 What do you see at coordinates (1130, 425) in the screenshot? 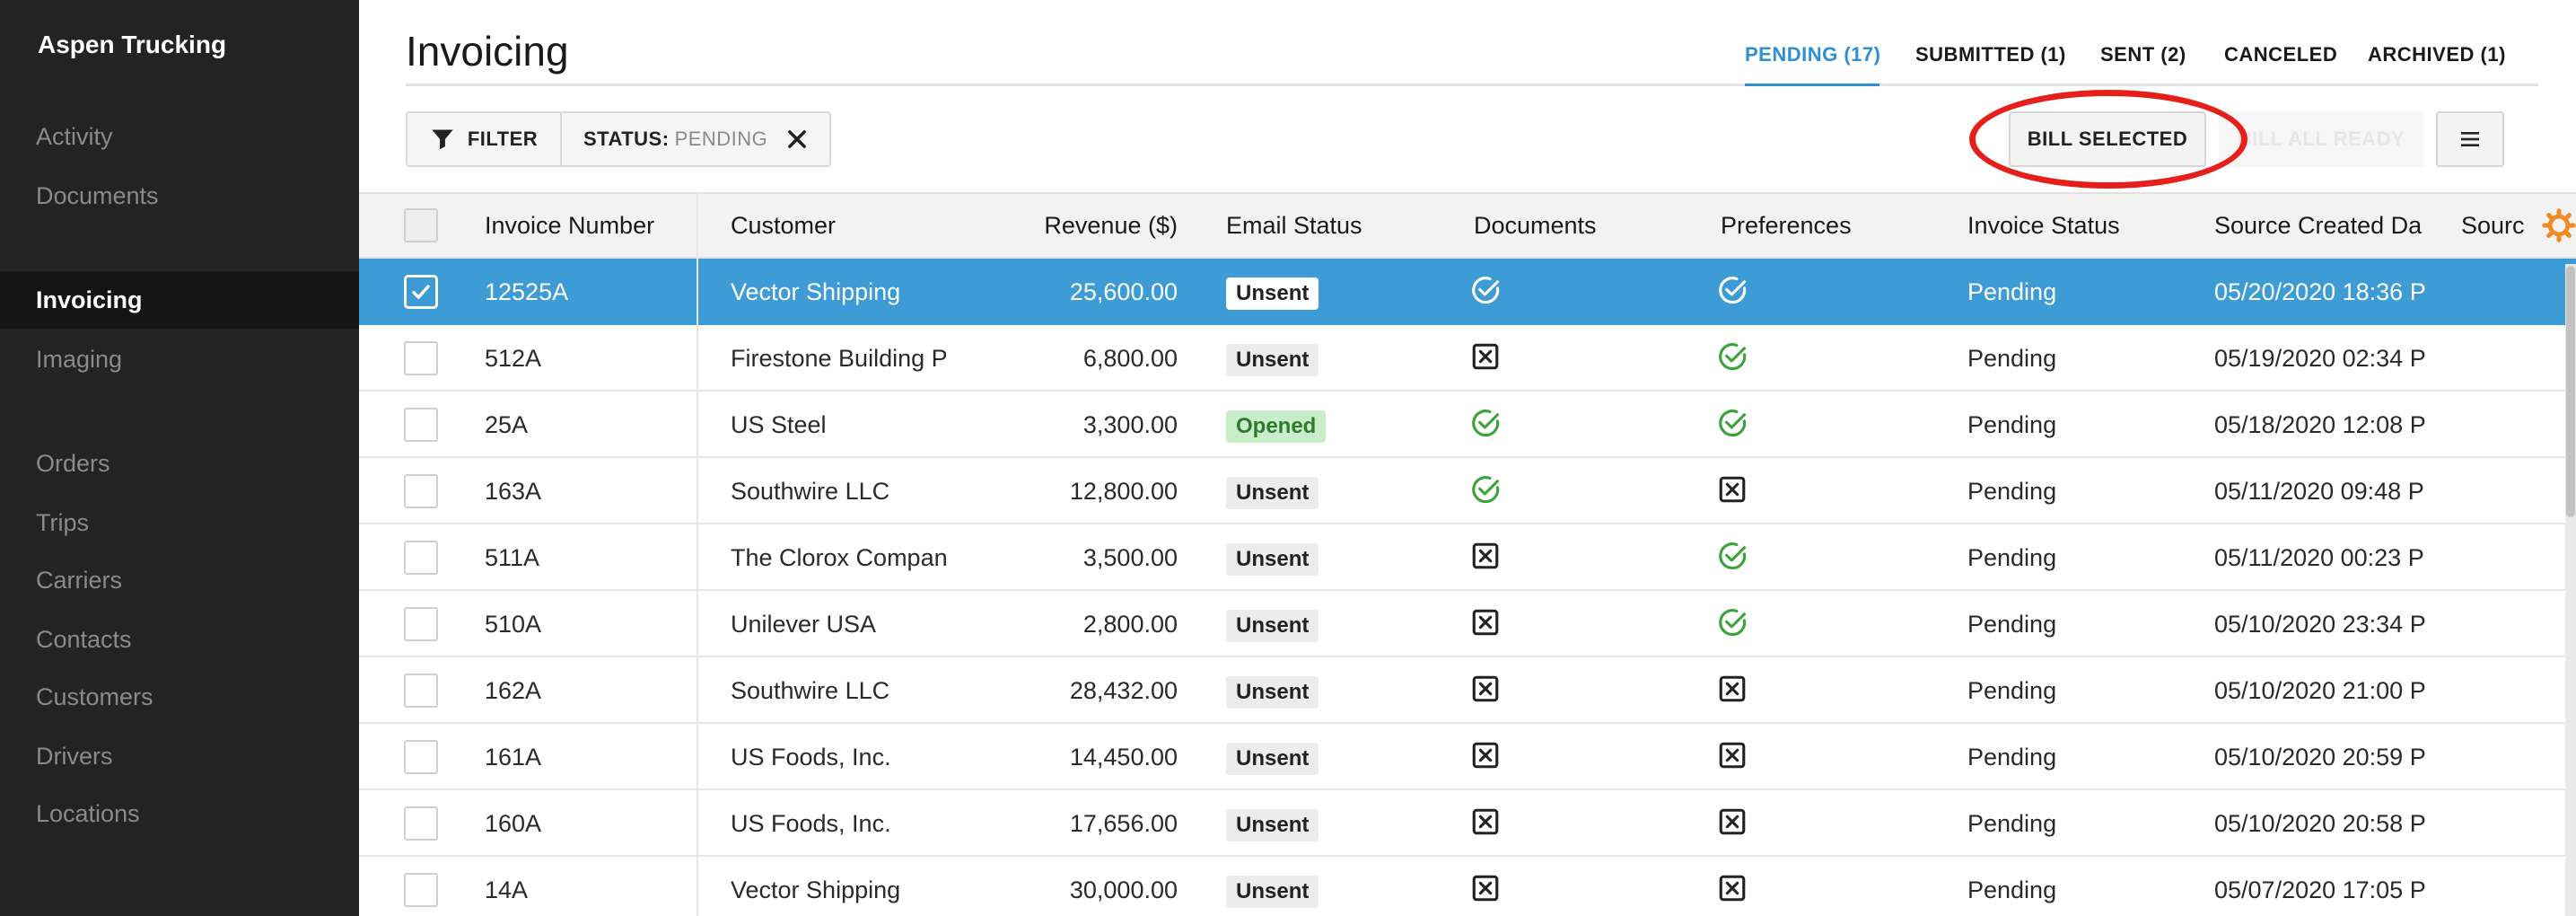
I see `revenue-cell: 3,300.00` at bounding box center [1130, 425].